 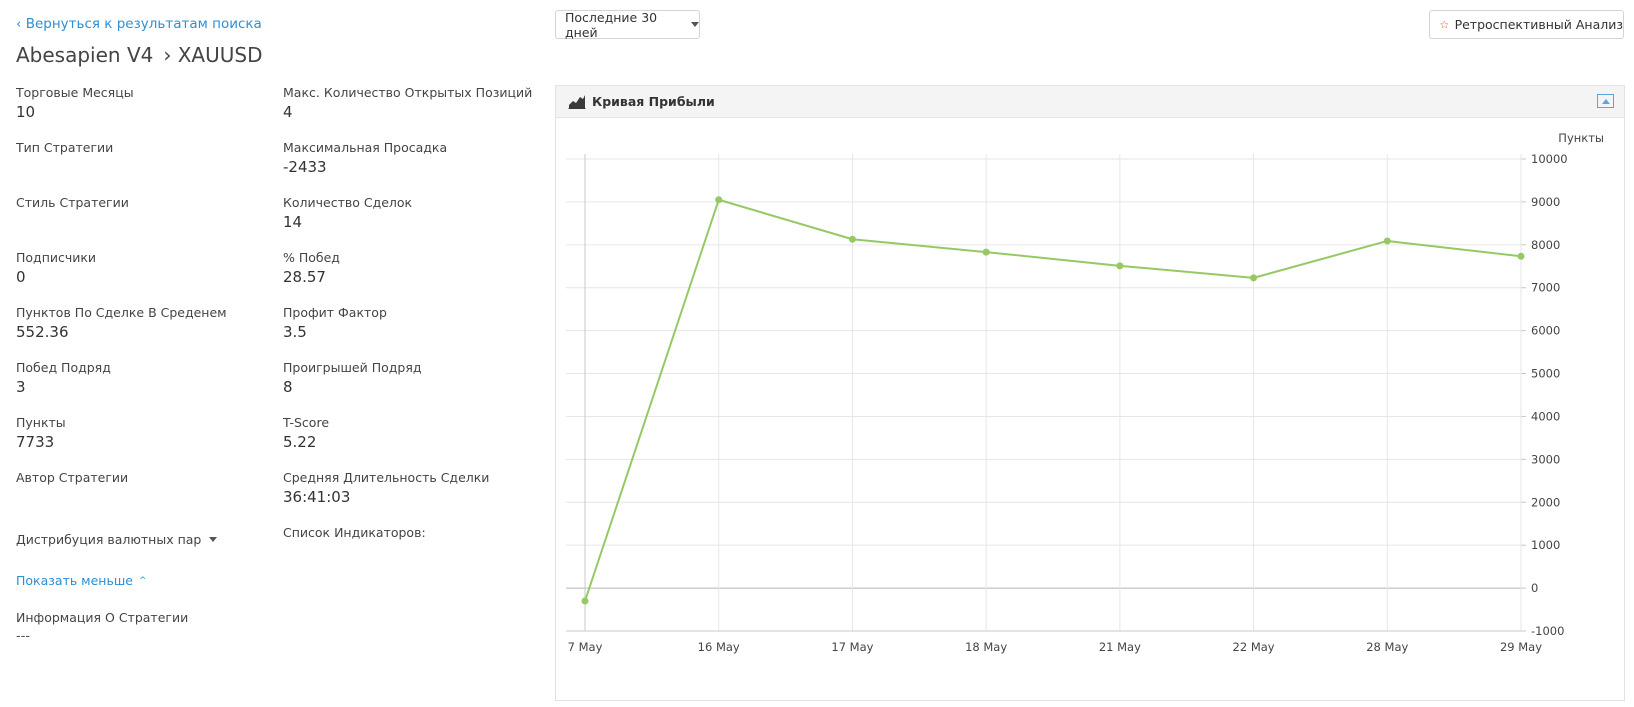 I want to click on stat-label: Количество Сделок, so click(x=348, y=202).